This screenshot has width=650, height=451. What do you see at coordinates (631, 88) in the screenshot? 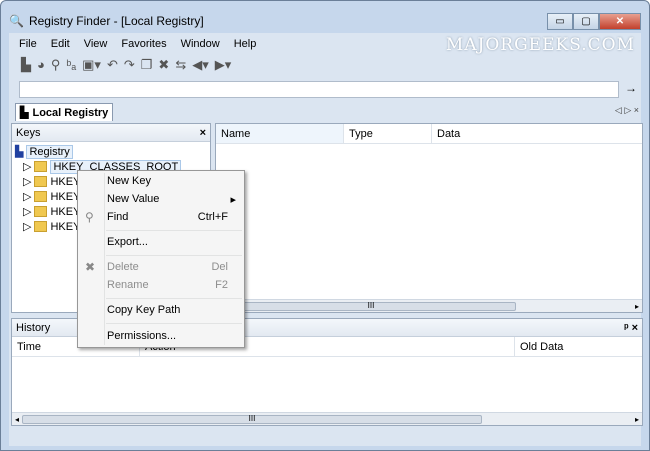
I see `go-arrow-icon: →` at bounding box center [631, 88].